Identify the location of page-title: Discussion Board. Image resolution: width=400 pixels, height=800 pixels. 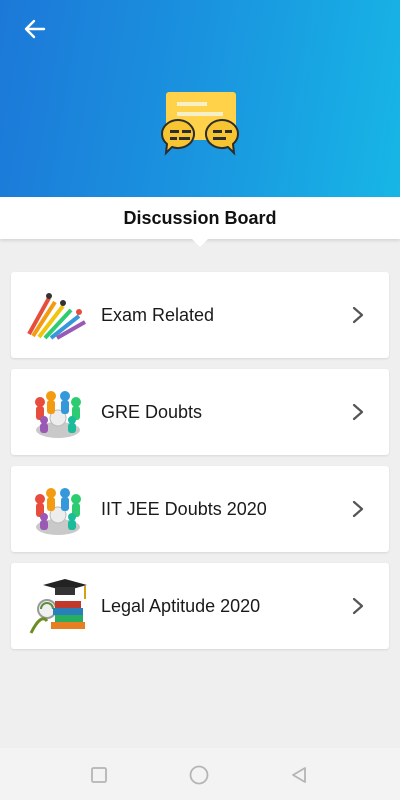
(200, 217).